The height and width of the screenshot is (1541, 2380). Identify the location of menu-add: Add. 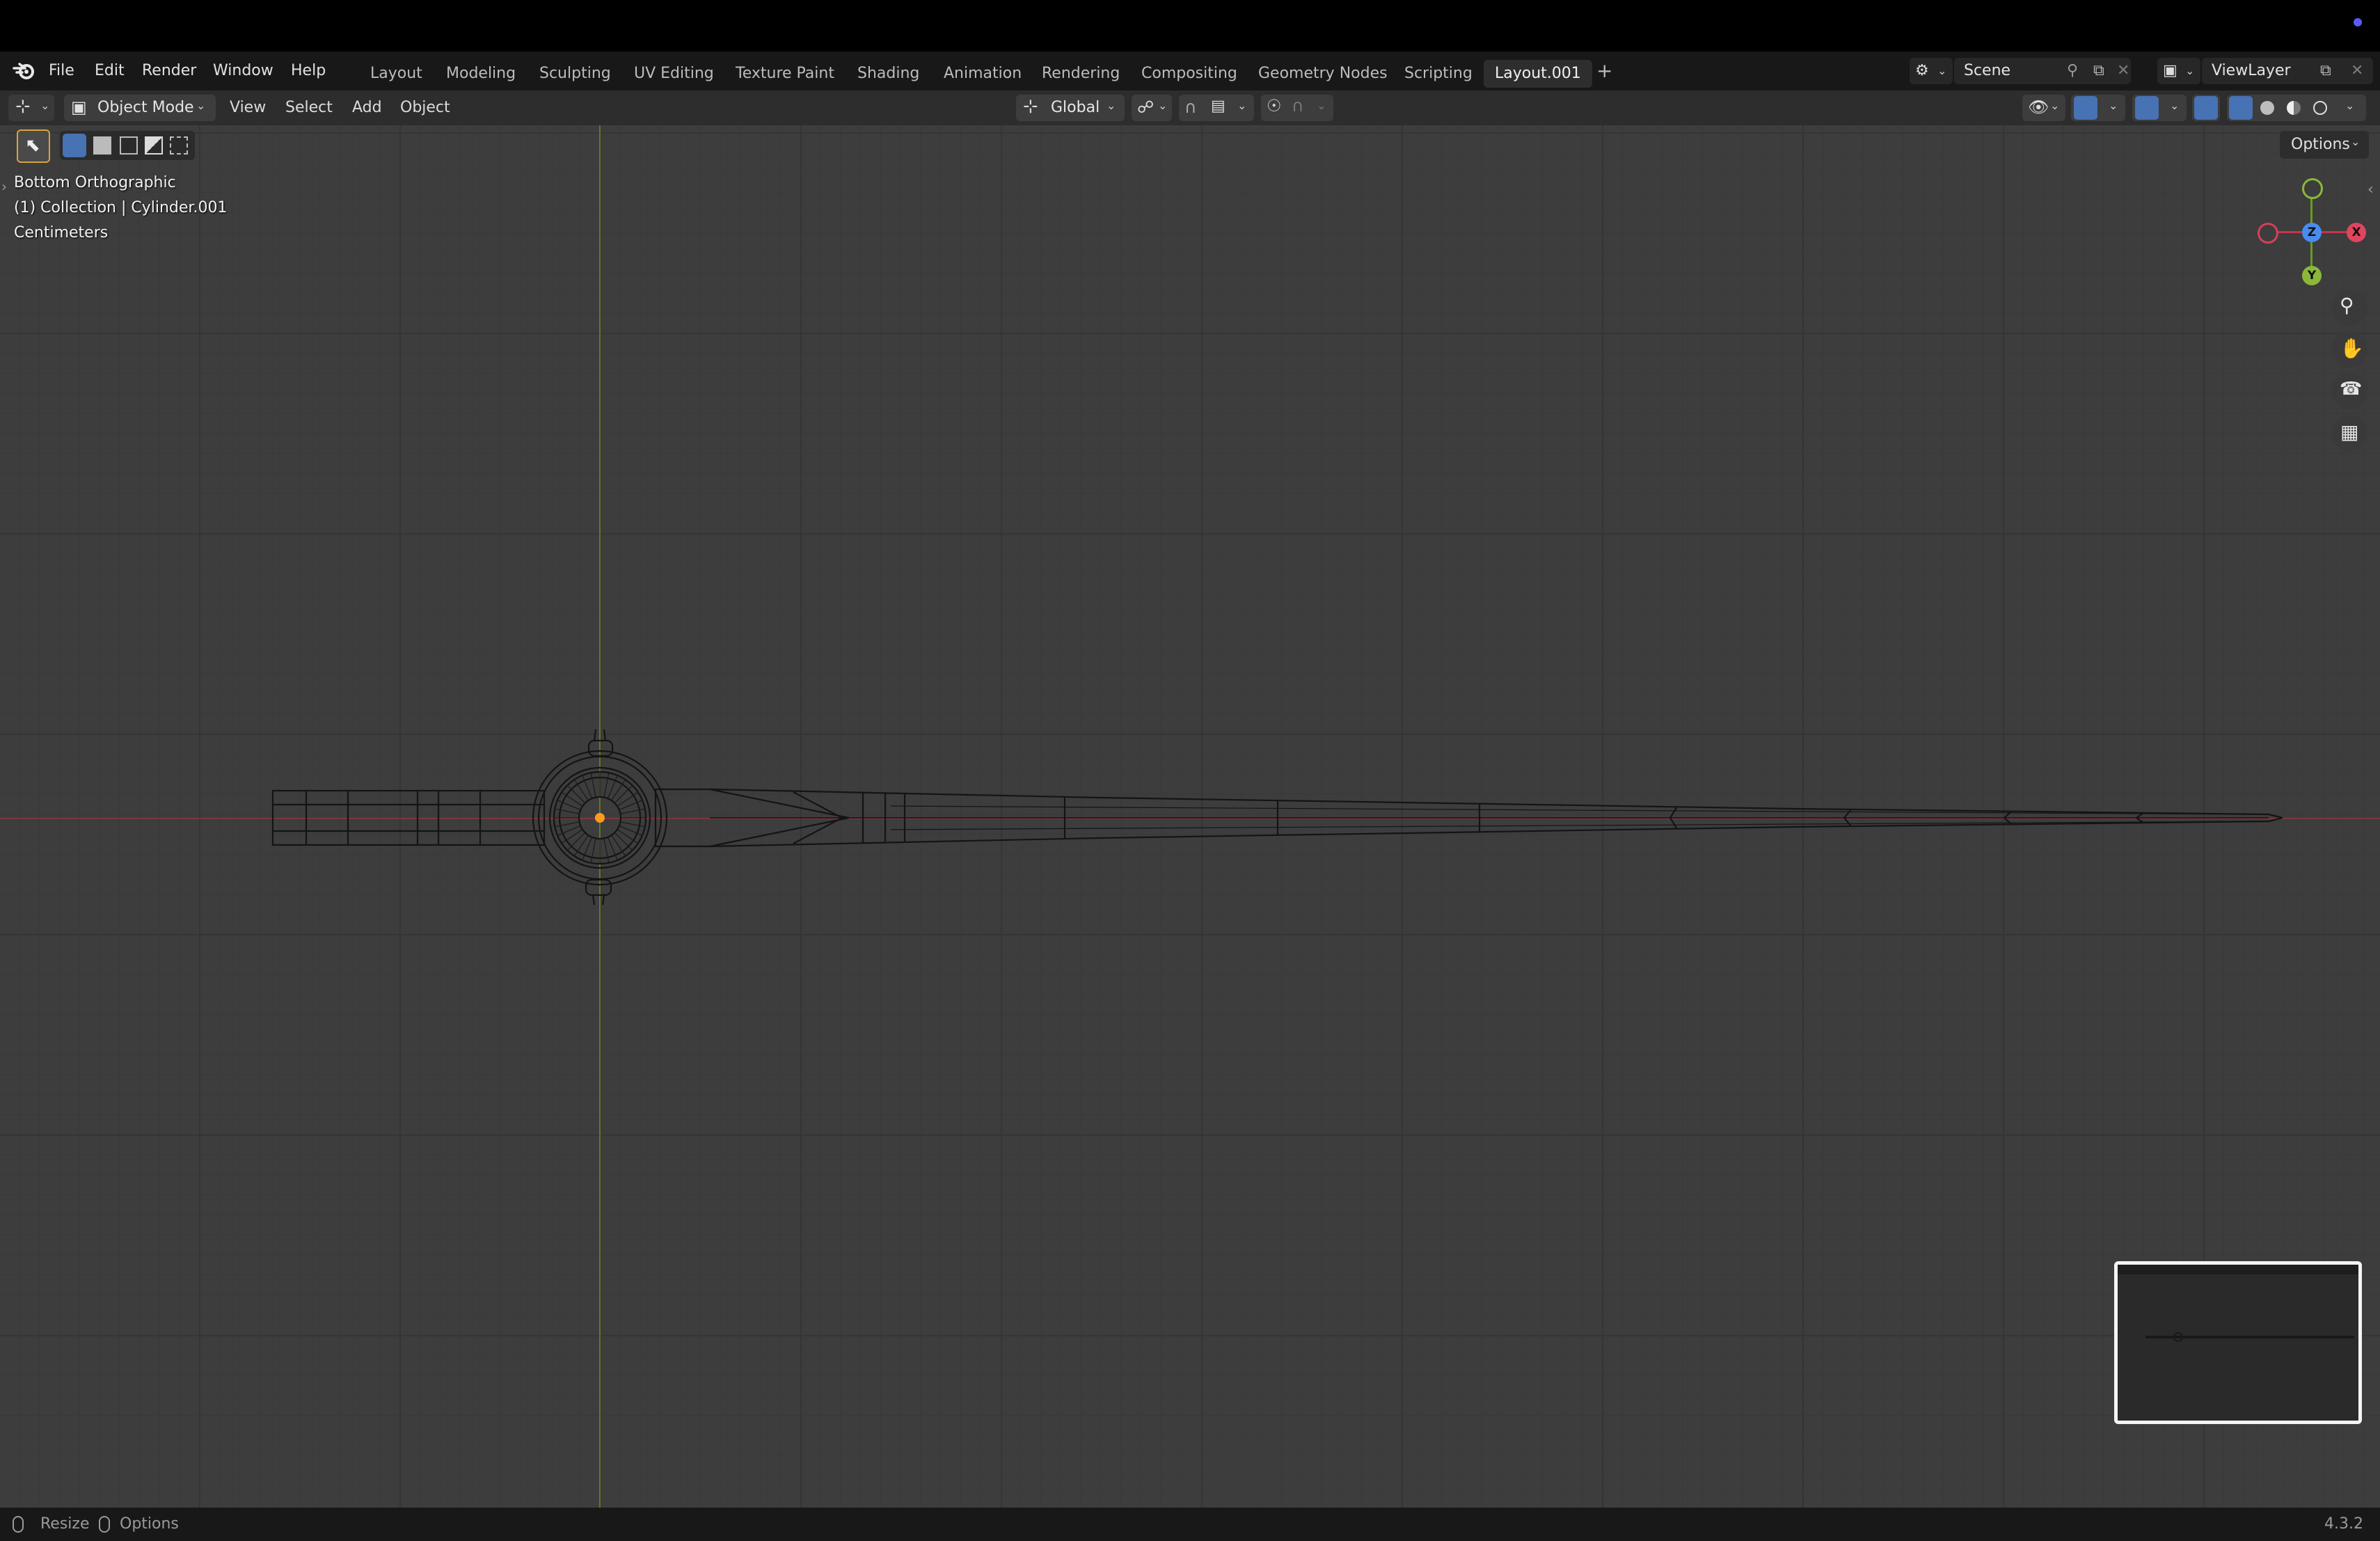
(367, 107).